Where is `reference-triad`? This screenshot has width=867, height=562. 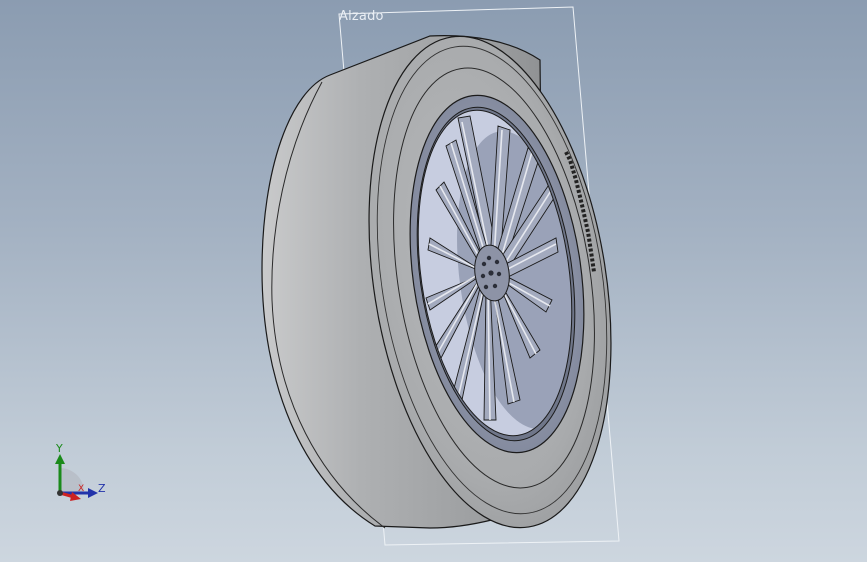 reference-triad is located at coordinates (76, 477).